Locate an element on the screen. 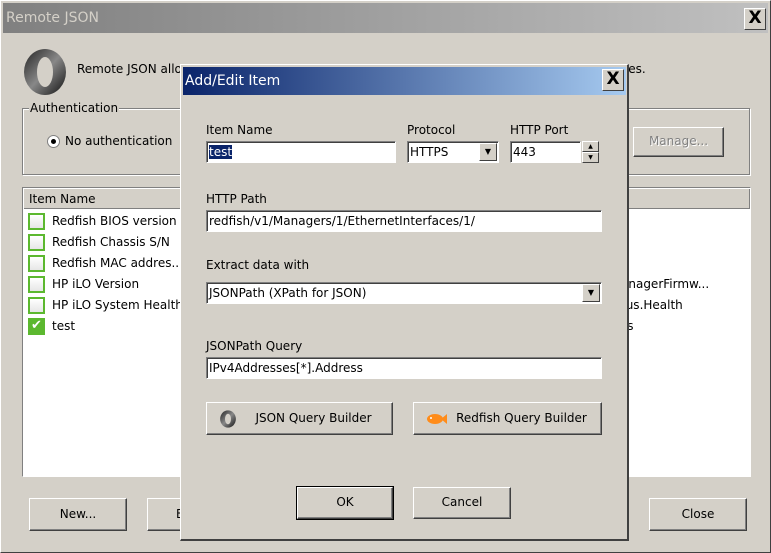 This screenshot has height=553, width=771. no-authentication-radio is located at coordinates (53, 141).